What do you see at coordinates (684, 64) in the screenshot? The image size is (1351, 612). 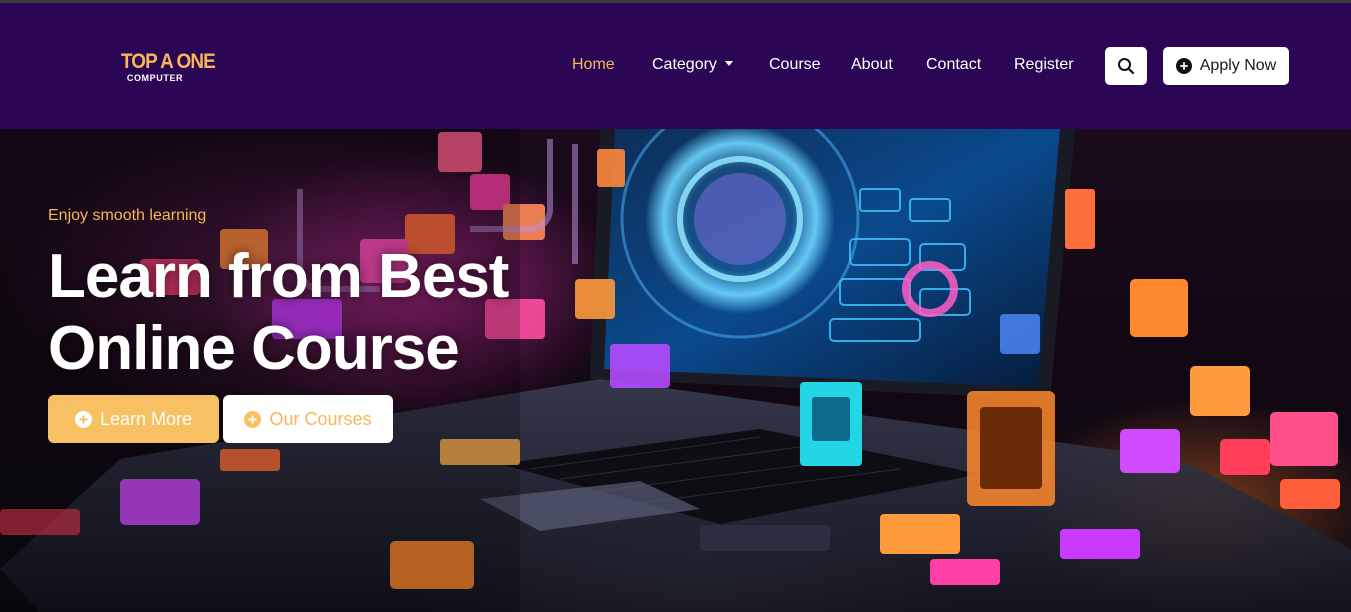 I see `nav-link-category-label: Category` at bounding box center [684, 64].